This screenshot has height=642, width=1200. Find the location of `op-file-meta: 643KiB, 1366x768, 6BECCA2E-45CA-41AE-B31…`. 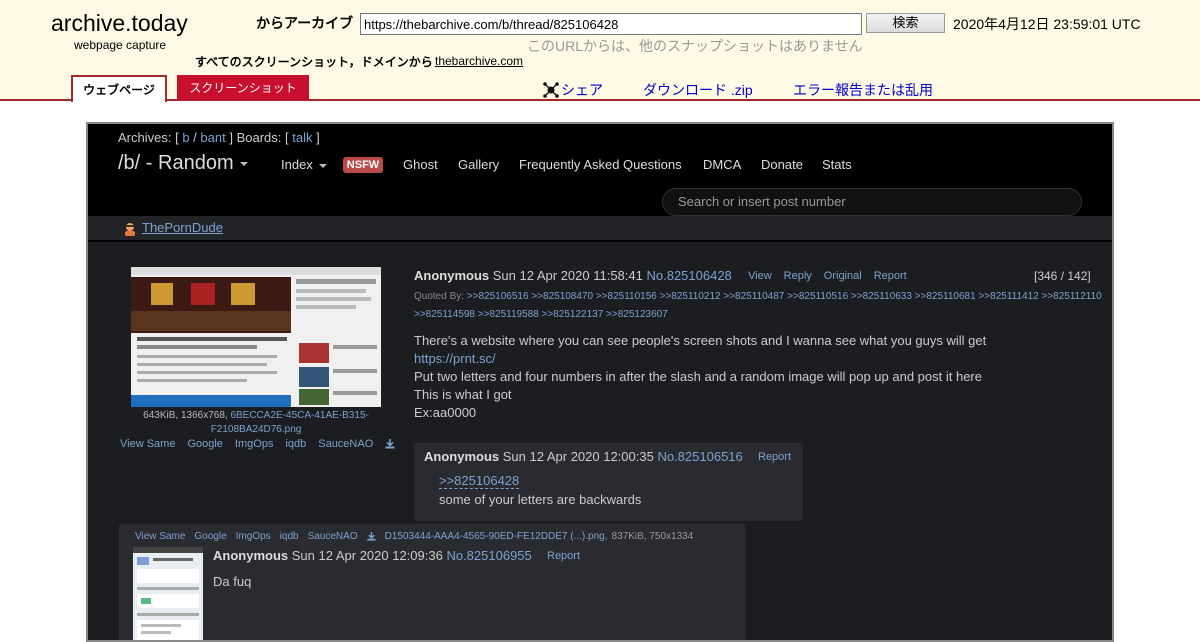

op-file-meta: 643KiB, 1366x768, 6BECCA2E-45CA-41AE-B31… is located at coordinates (256, 423).